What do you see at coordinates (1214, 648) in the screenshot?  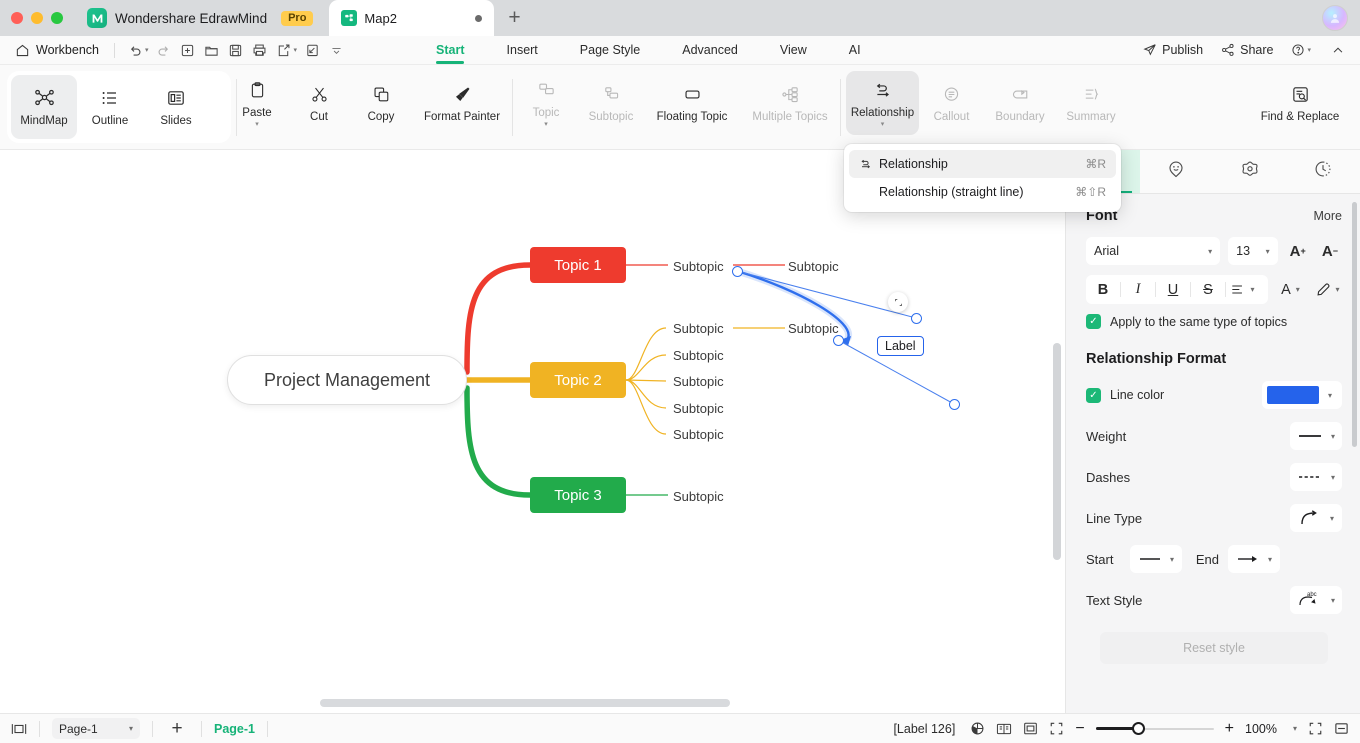 I see `reset-style-button: Reset style` at bounding box center [1214, 648].